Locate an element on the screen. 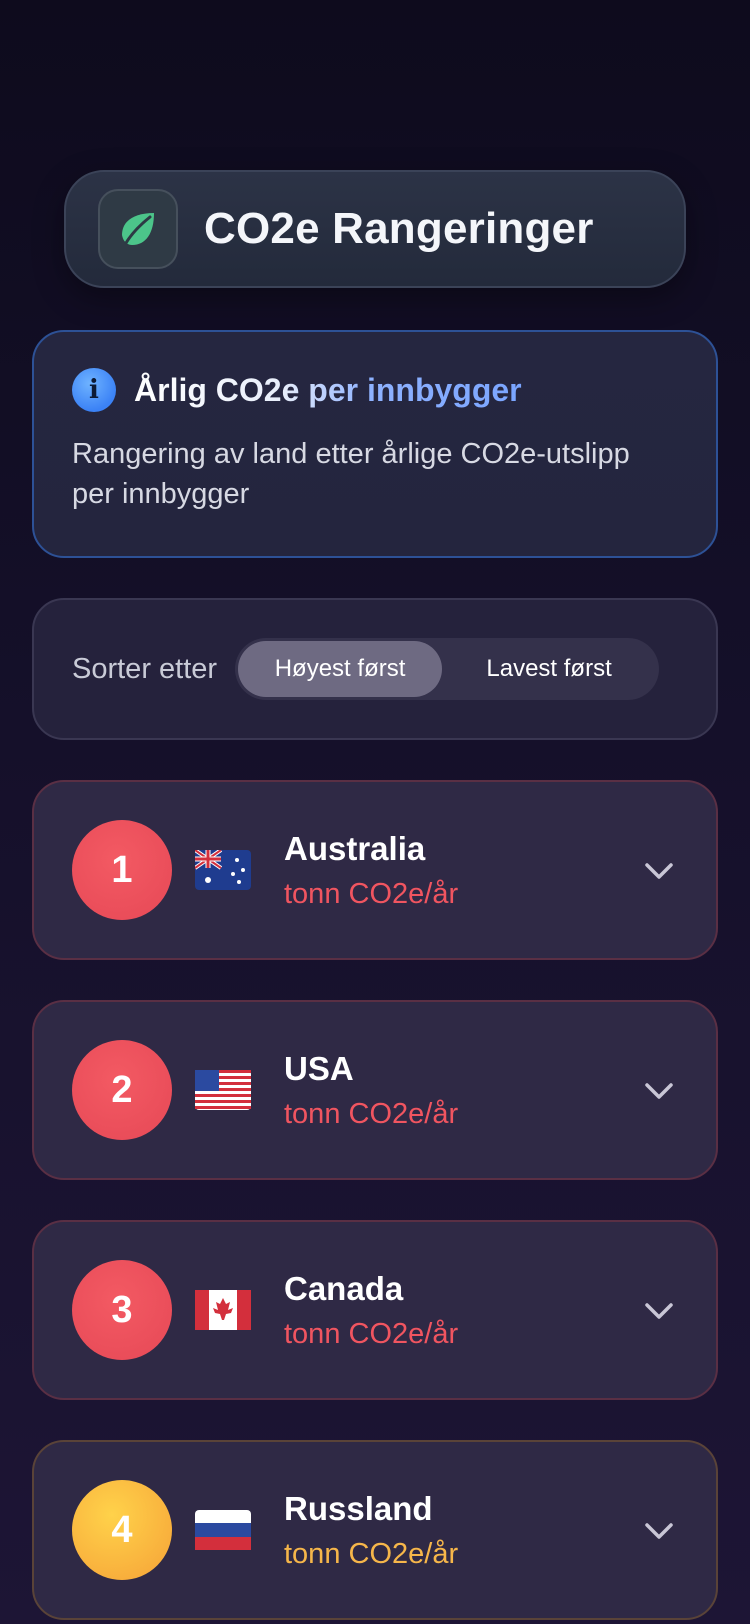 The image size is (750, 1624). country-name: Canada is located at coordinates (344, 1288).